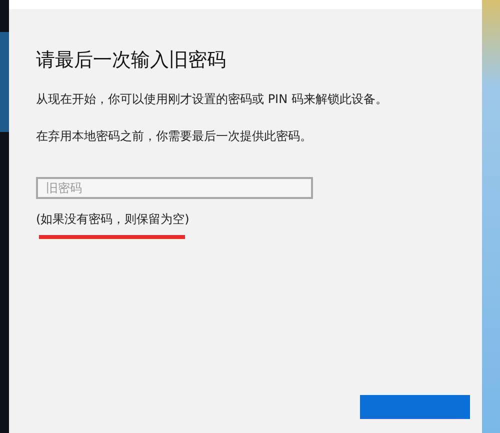 This screenshot has width=500, height=433. What do you see at coordinates (174, 136) in the screenshot?
I see `description-text: 在弃用本地密码之前，你需要最后一次提供此密码。` at bounding box center [174, 136].